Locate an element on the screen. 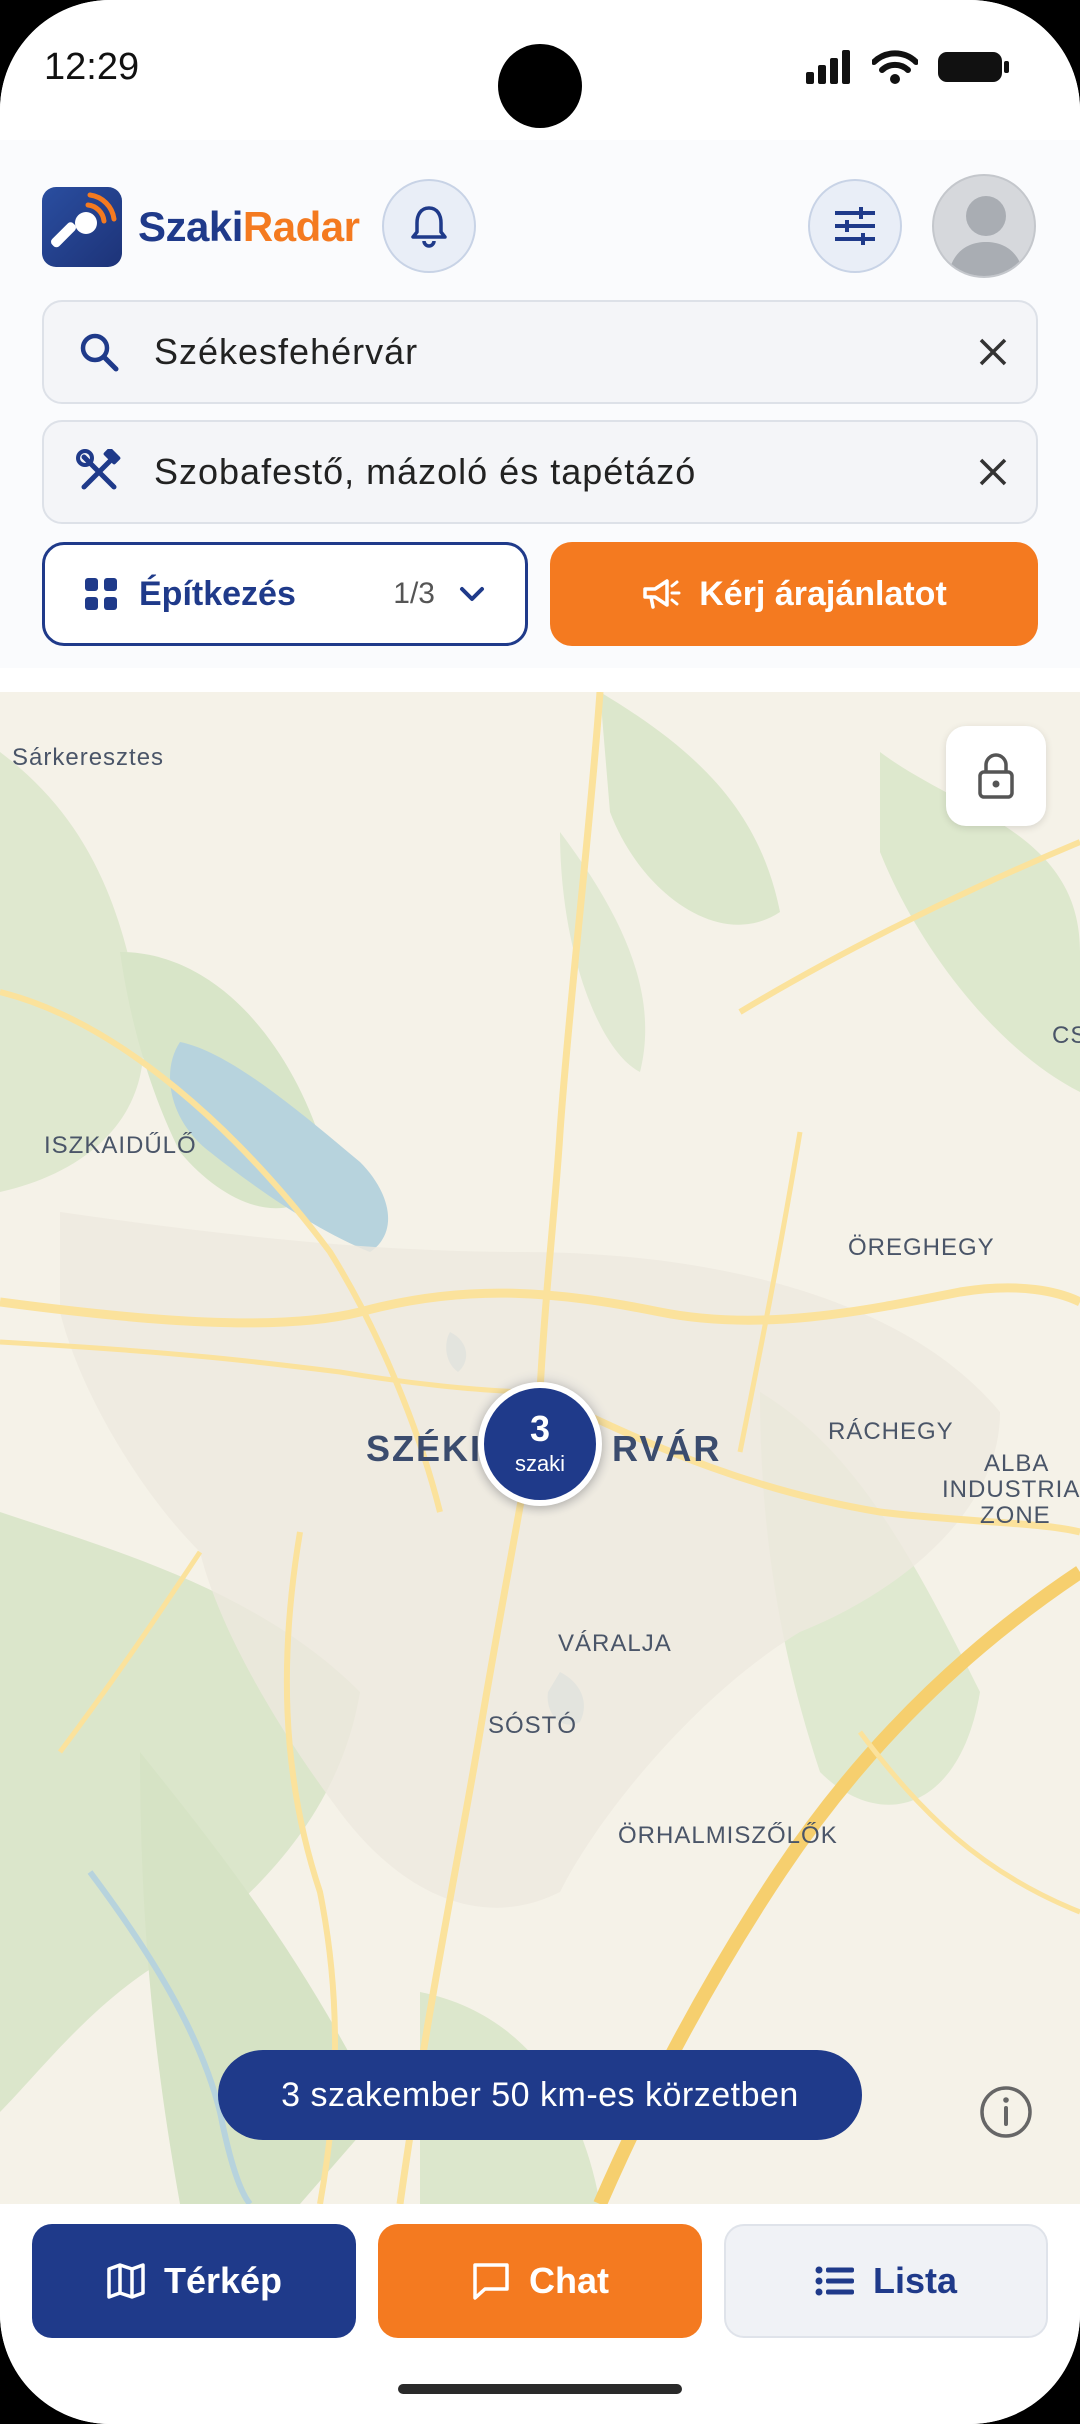 The width and height of the screenshot is (1080, 2424). location-value: Székesfehérvár is located at coordinates (286, 351).